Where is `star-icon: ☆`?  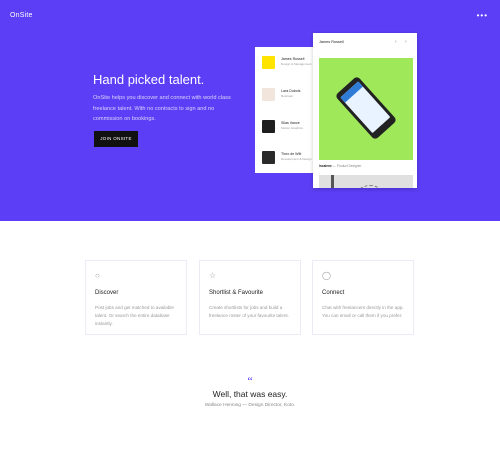 star-icon: ☆ is located at coordinates (213, 275).